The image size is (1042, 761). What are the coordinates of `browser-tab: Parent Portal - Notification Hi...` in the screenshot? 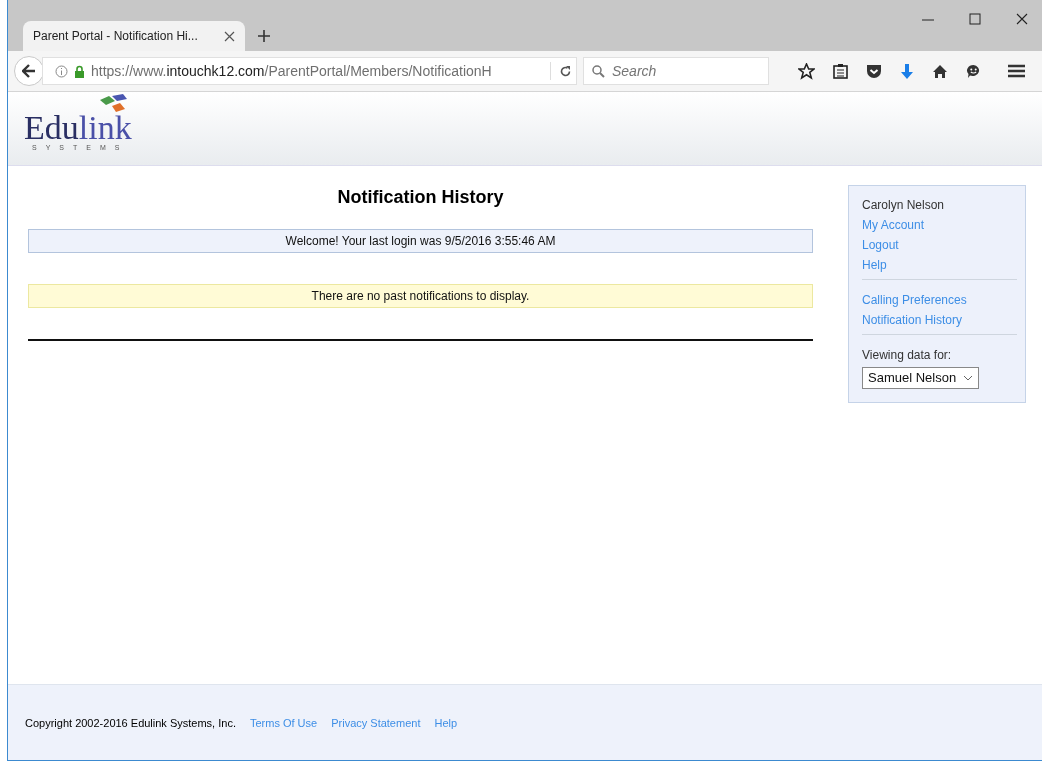 It's located at (134, 36).